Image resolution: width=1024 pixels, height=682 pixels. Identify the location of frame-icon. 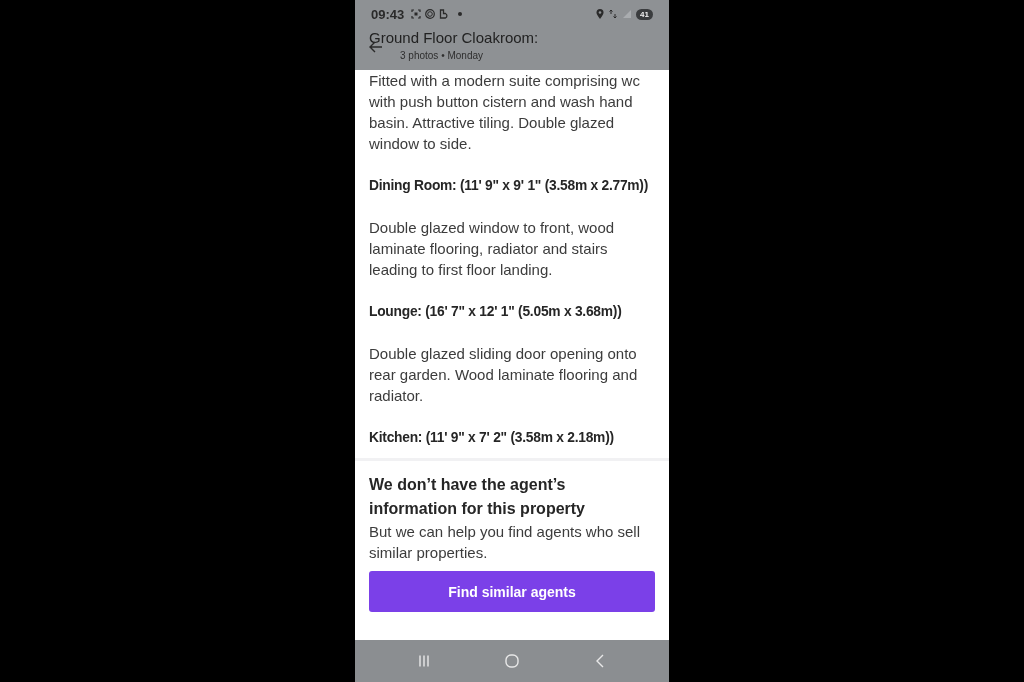
(416, 14).